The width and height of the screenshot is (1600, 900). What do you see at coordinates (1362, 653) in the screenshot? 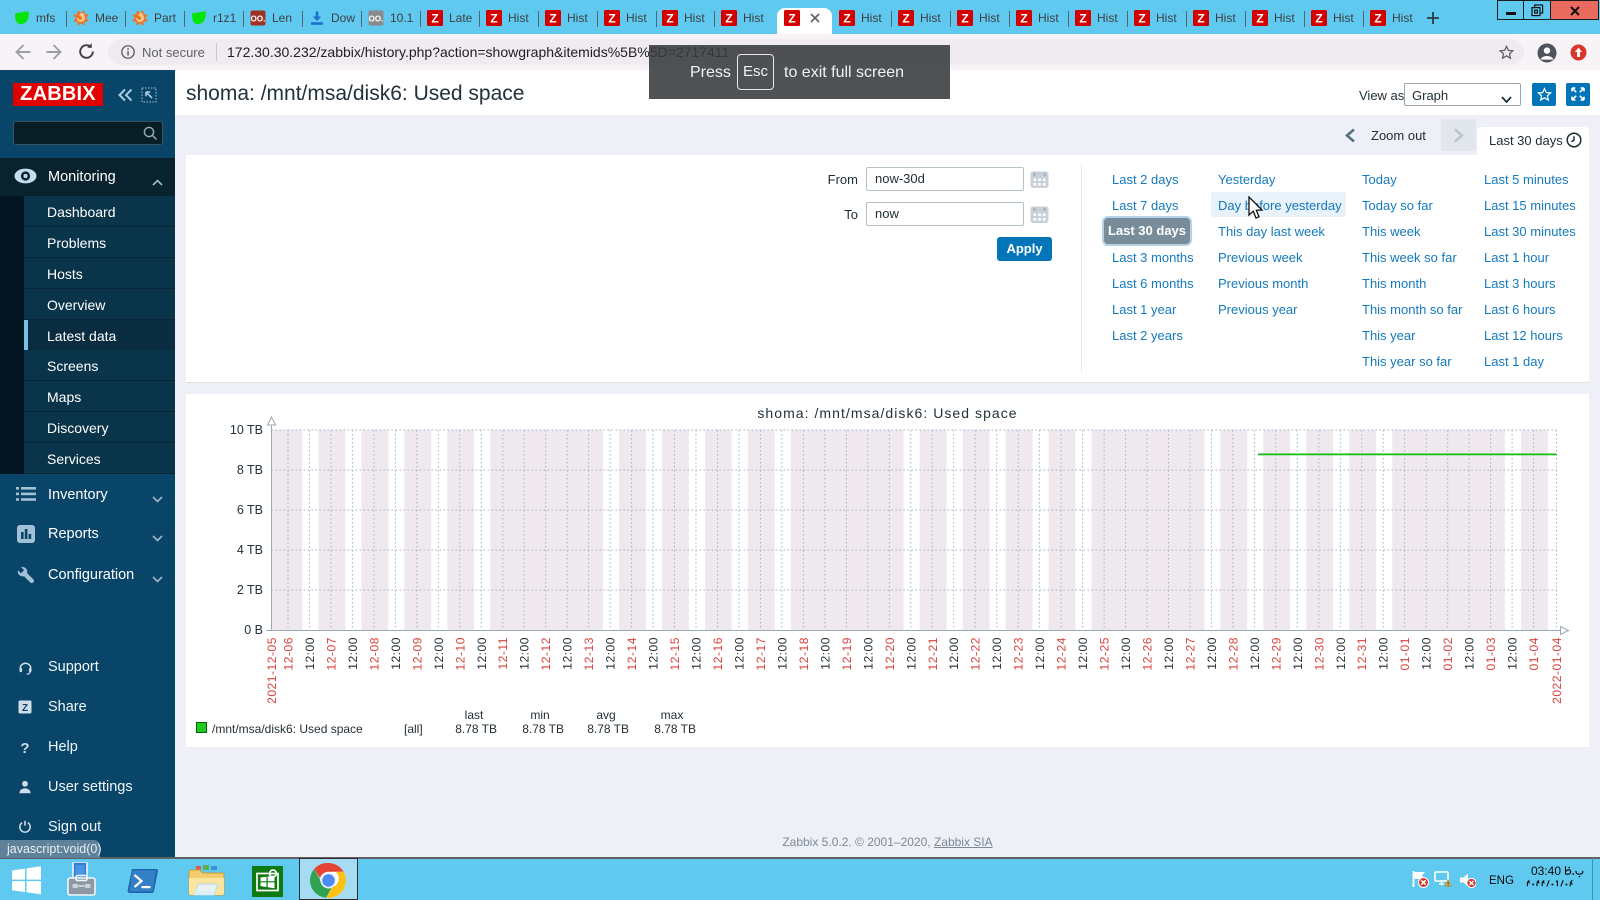
I see `svg-text: 12-31` at bounding box center [1362, 653].